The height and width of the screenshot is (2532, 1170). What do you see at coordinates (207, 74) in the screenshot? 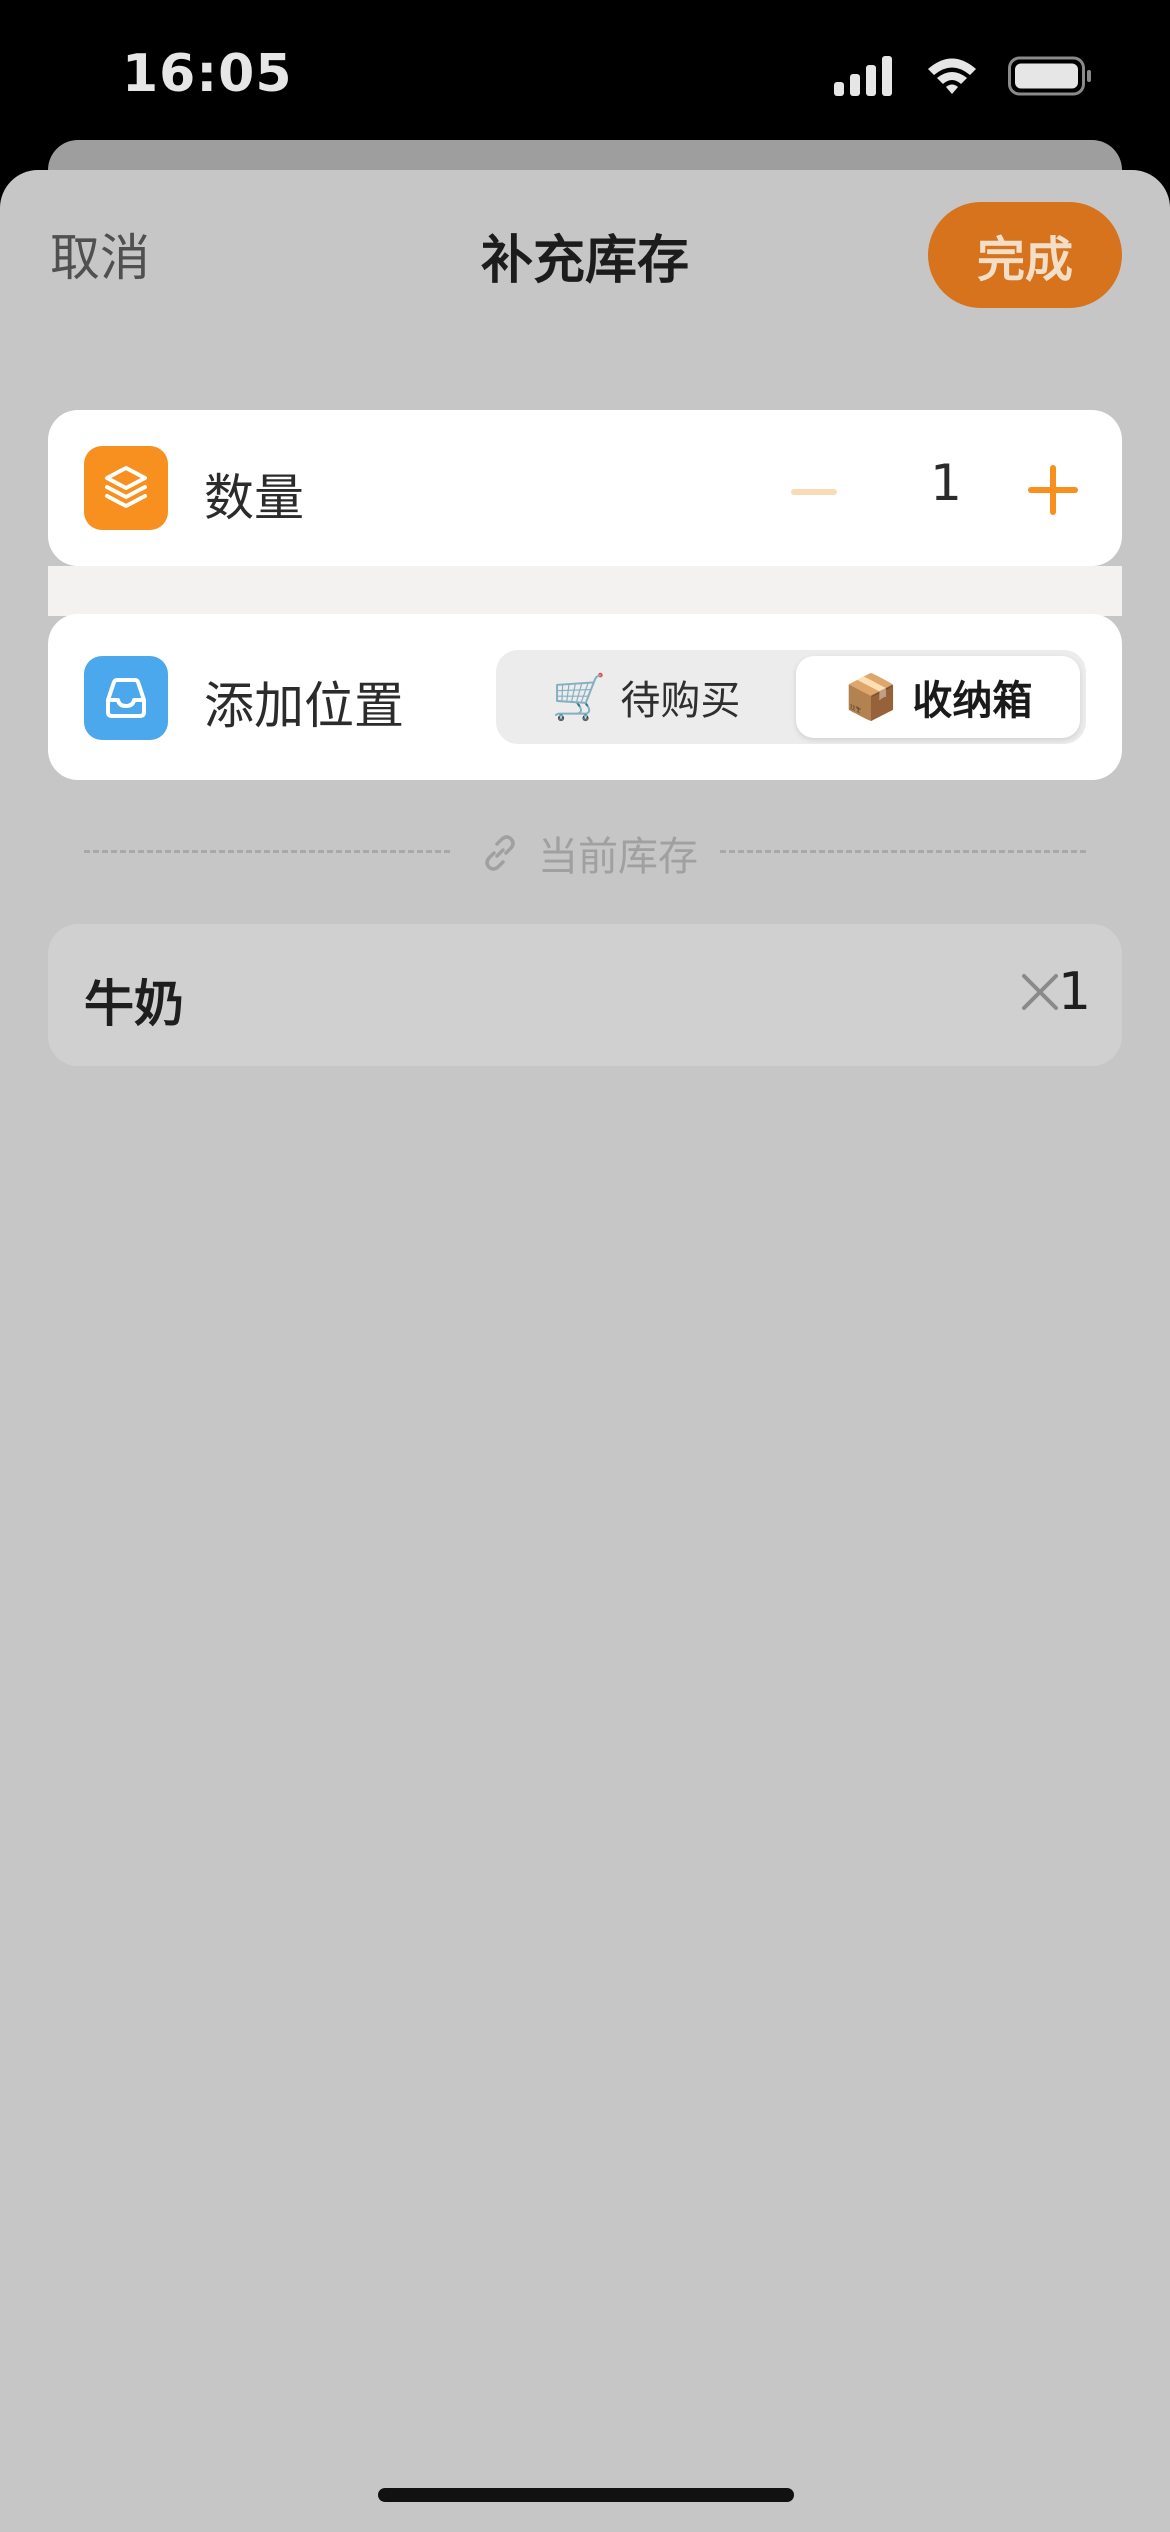
I see `status-time: 16:05` at bounding box center [207, 74].